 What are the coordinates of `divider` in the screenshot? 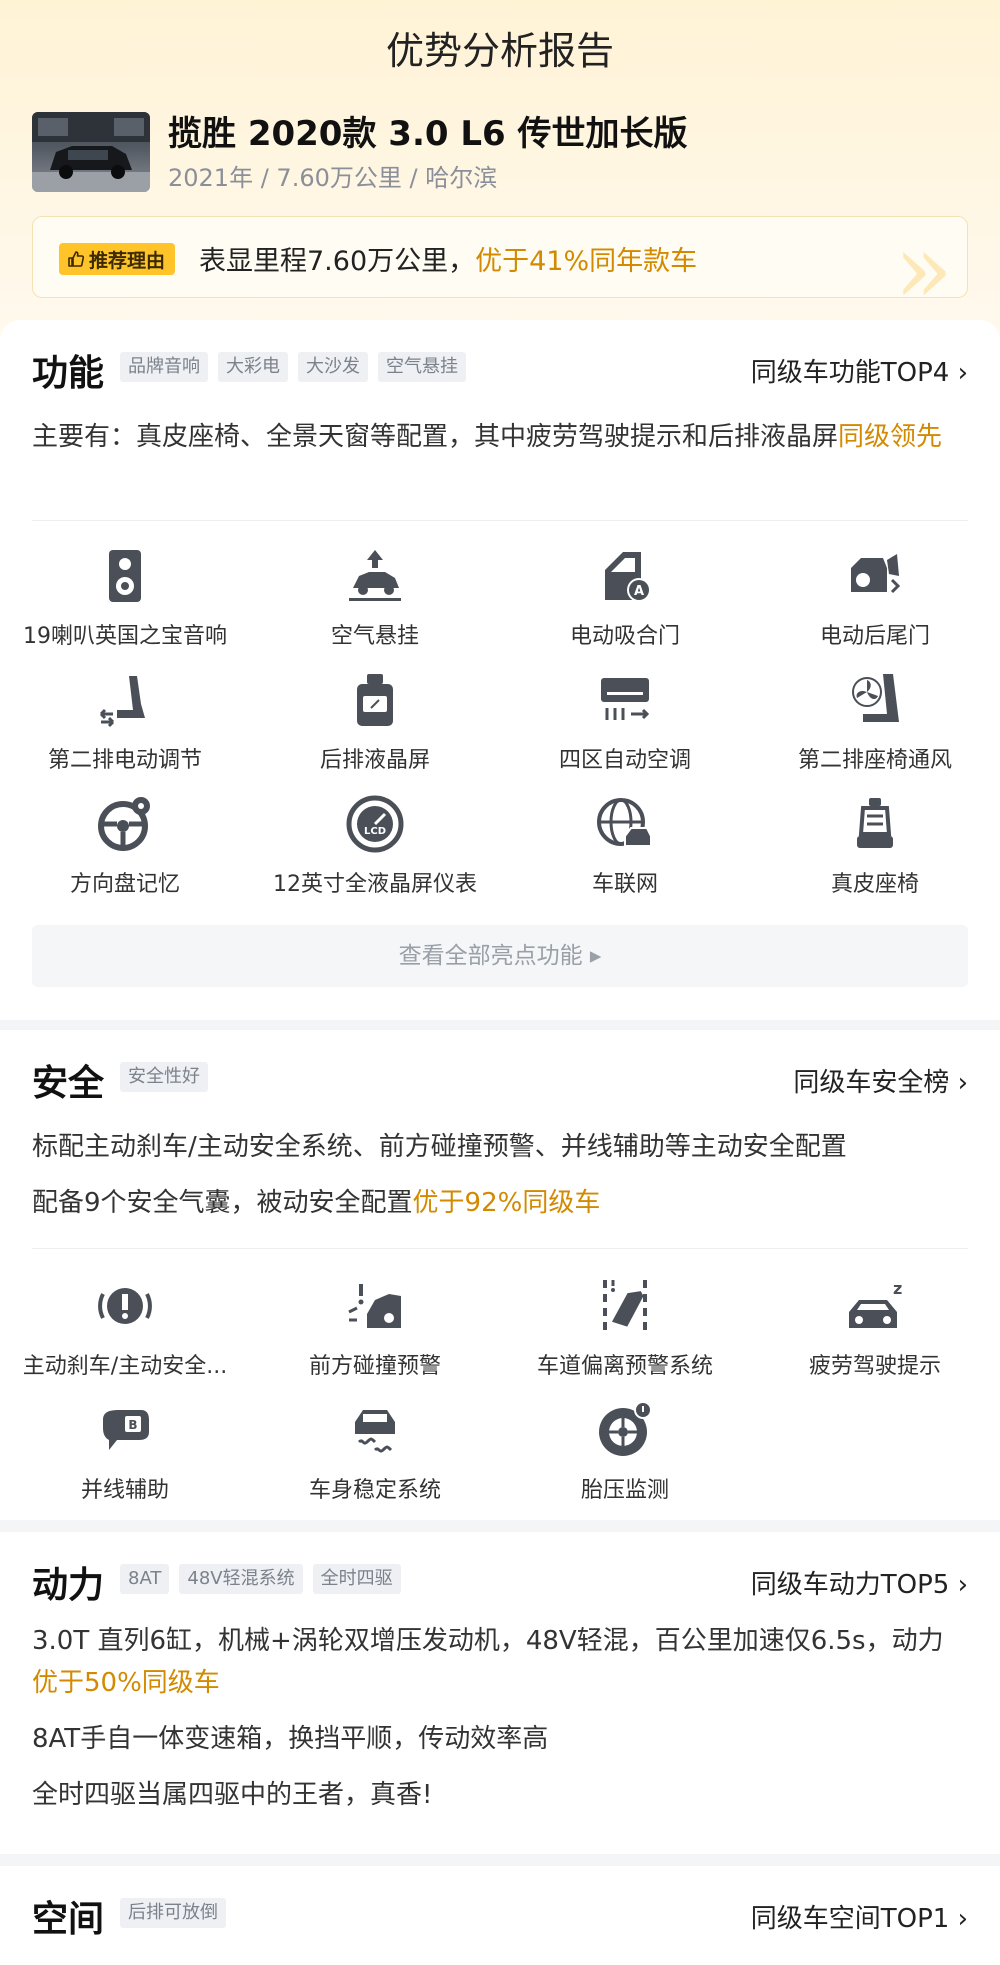 It's located at (500, 520).